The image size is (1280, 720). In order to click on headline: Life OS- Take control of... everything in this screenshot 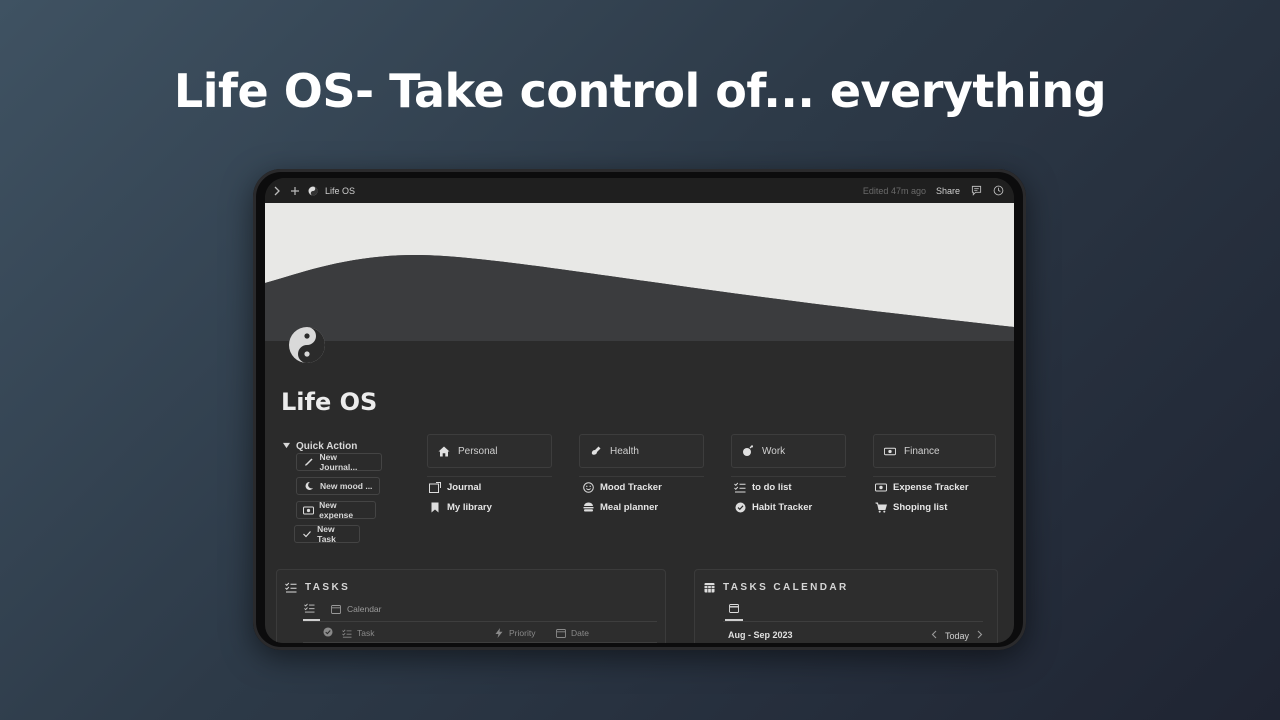, I will do `click(640, 91)`.